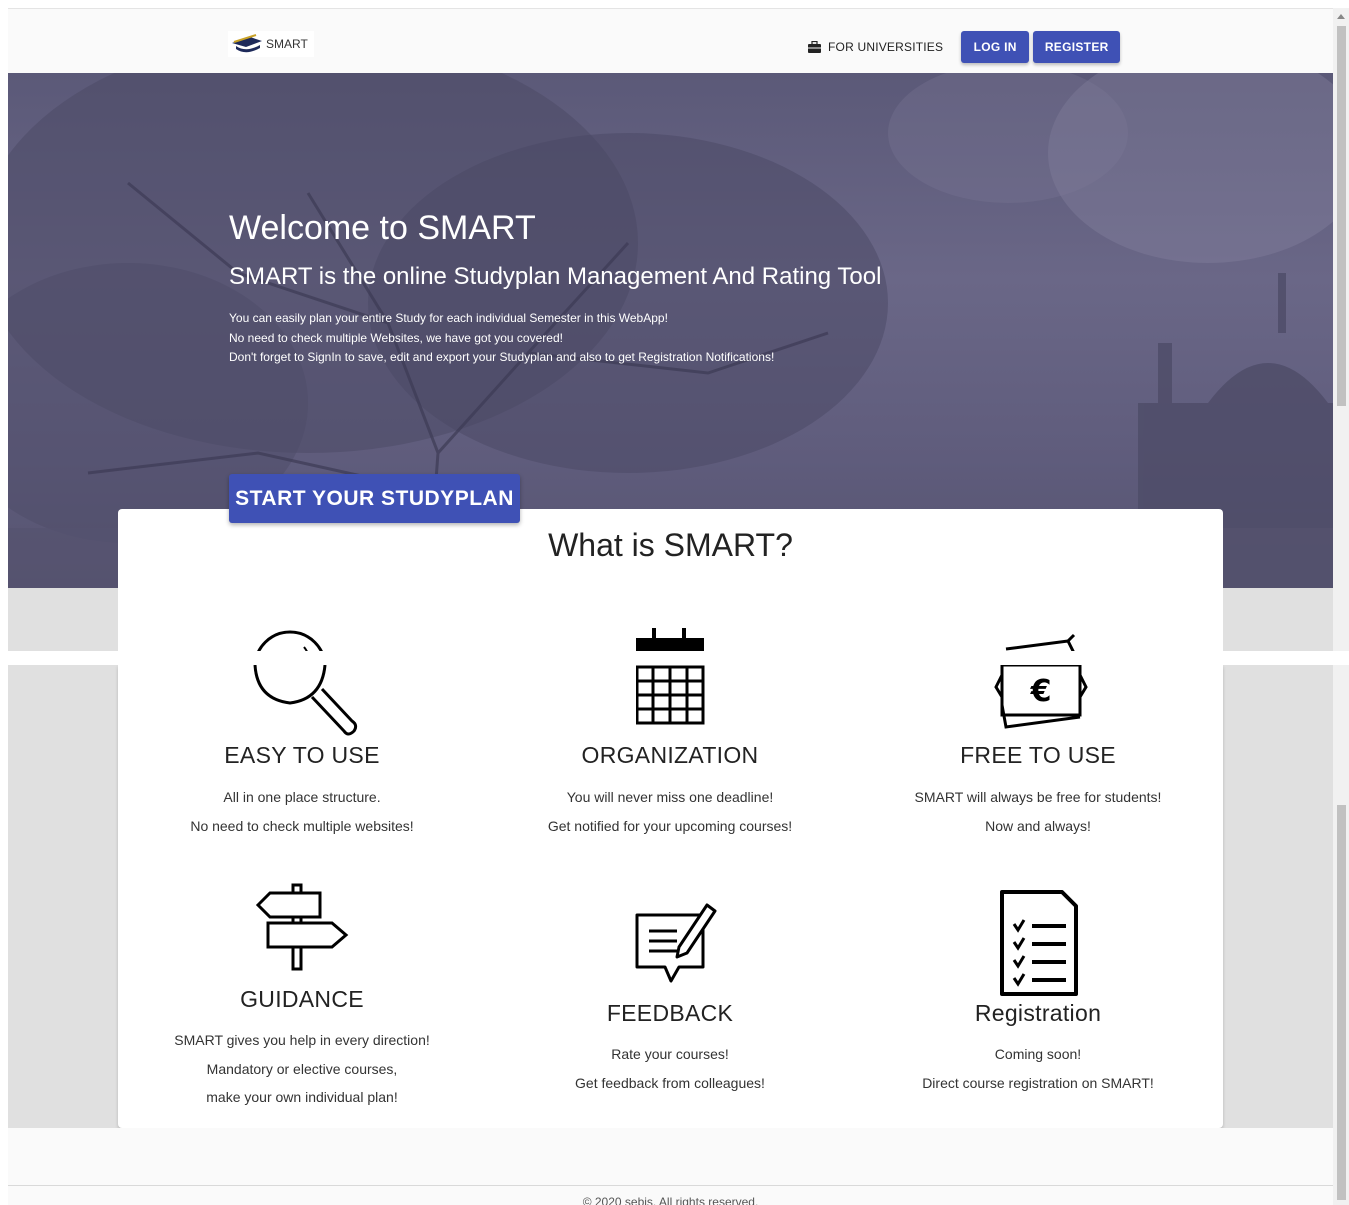  Describe the element at coordinates (302, 1097) in the screenshot. I see `feature-line: make your own individual plan!` at that location.